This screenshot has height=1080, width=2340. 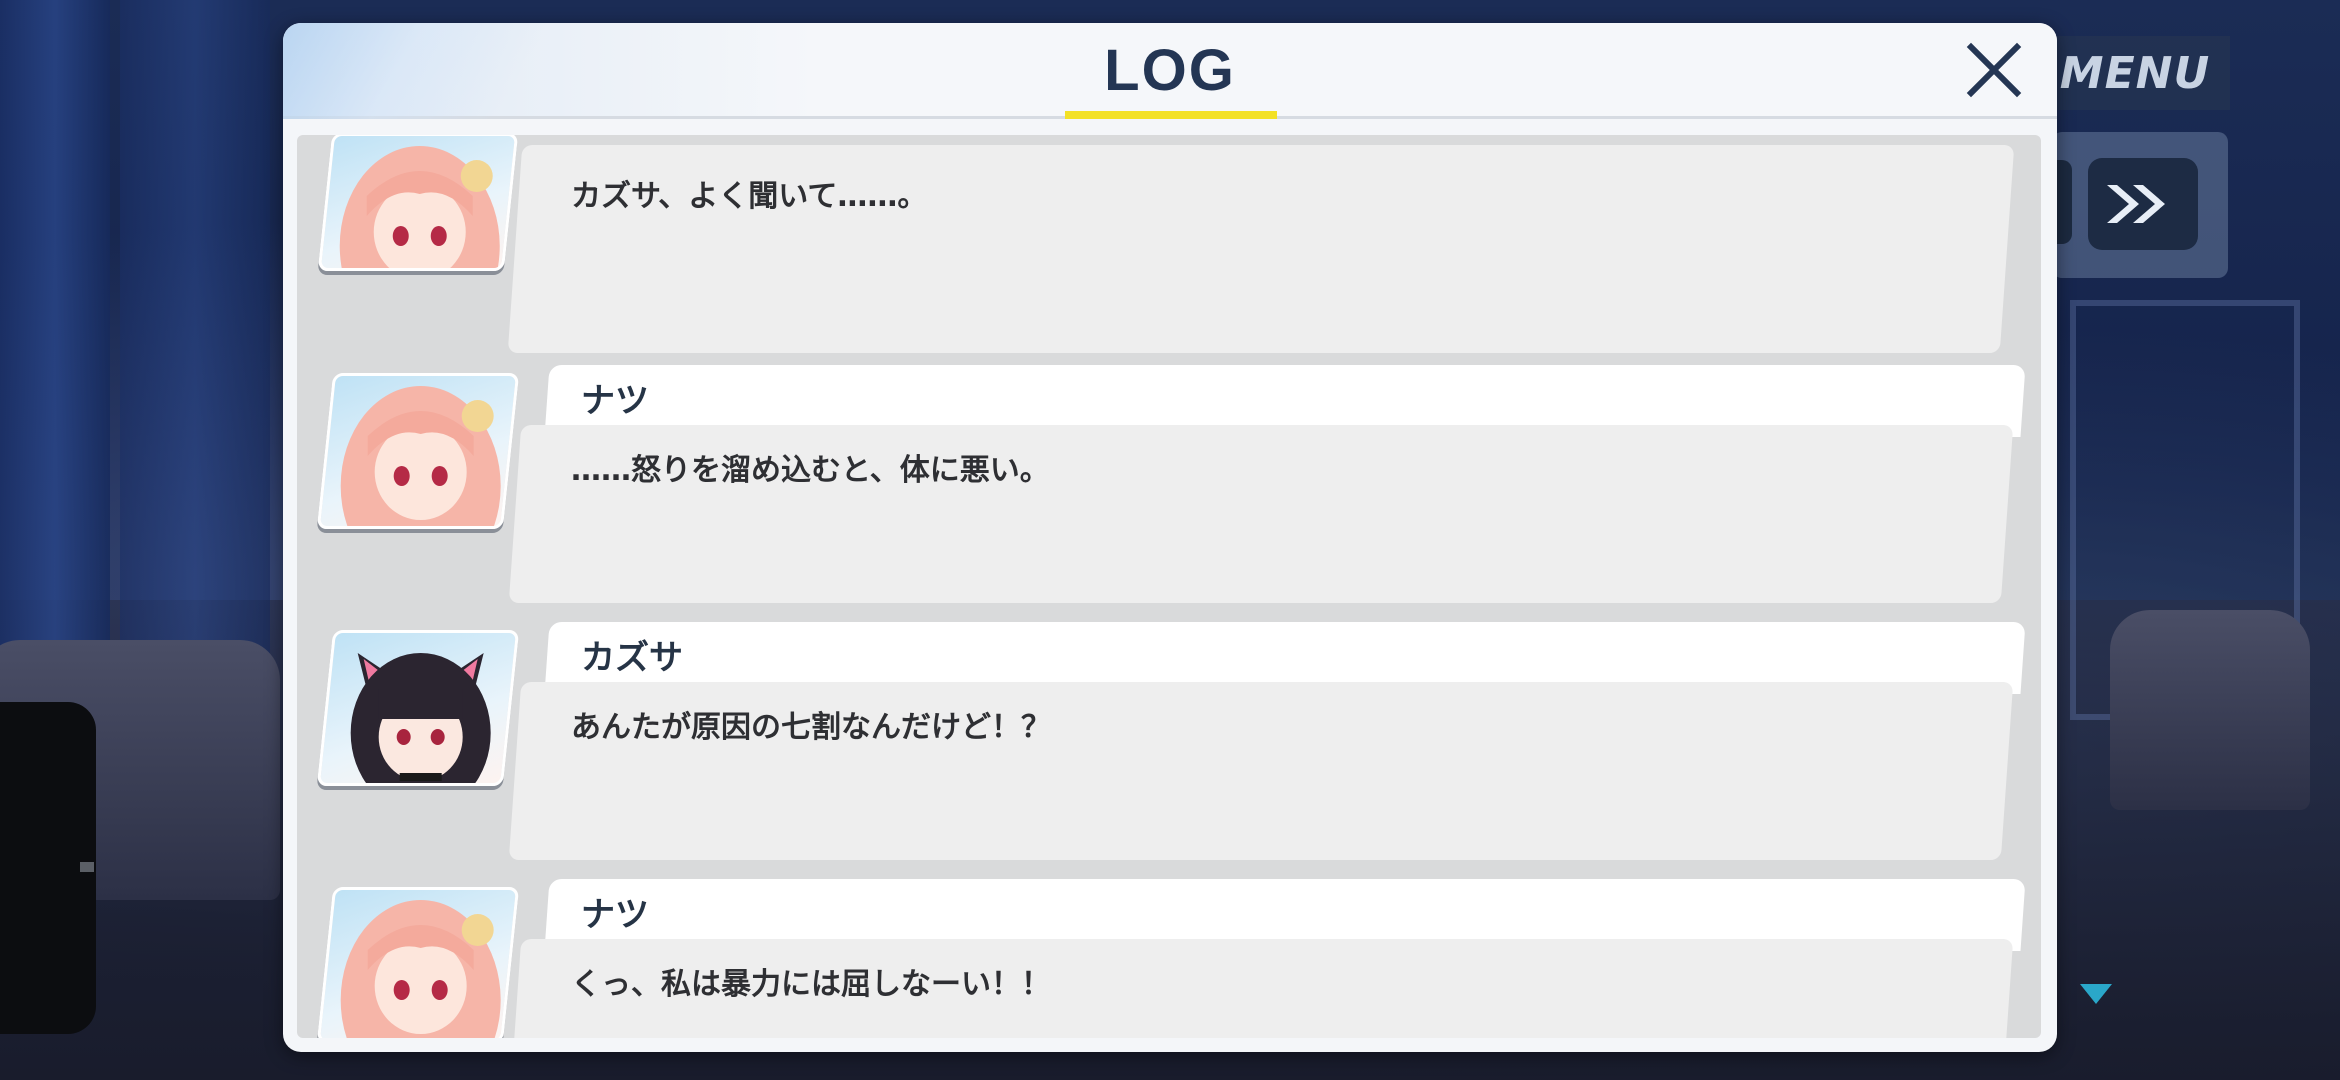 I want to click on log-title: LOG, so click(x=1170, y=70).